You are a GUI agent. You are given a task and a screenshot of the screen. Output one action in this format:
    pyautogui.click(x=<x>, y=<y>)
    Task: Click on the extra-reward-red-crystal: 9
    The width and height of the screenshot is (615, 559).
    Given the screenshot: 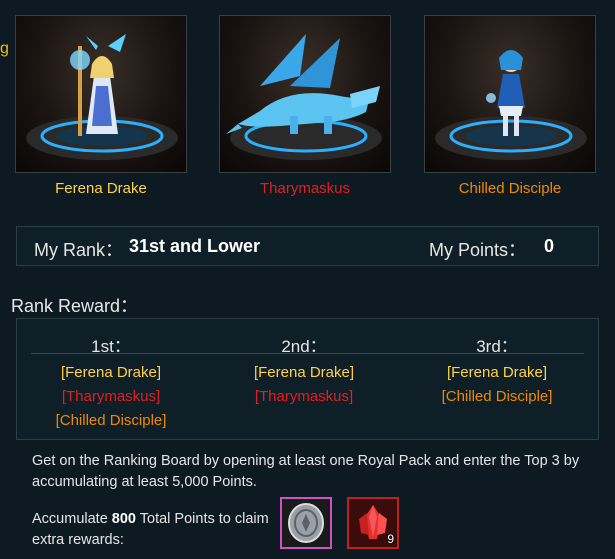 What is the action you would take?
    pyautogui.click(x=373, y=523)
    